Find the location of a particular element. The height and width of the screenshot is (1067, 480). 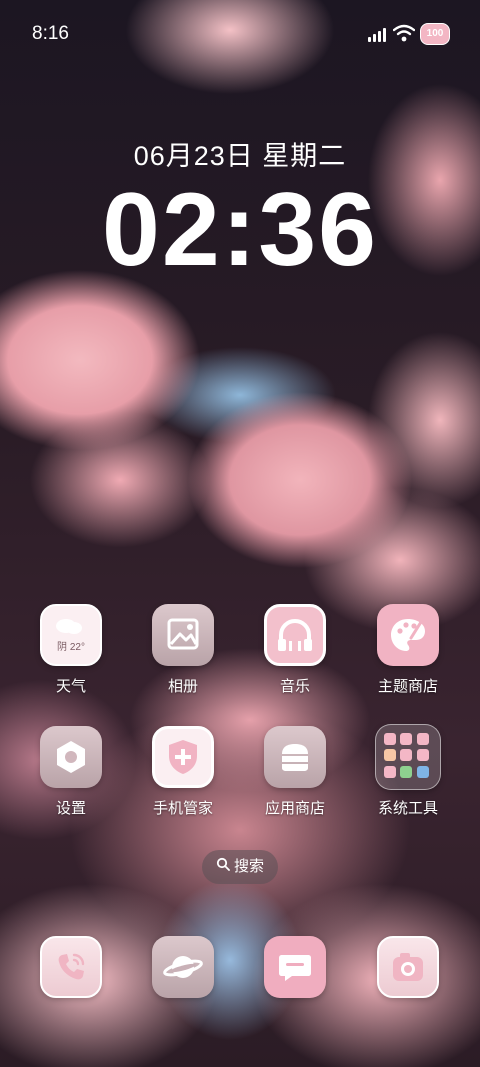

dock-messages is located at coordinates (295, 967).